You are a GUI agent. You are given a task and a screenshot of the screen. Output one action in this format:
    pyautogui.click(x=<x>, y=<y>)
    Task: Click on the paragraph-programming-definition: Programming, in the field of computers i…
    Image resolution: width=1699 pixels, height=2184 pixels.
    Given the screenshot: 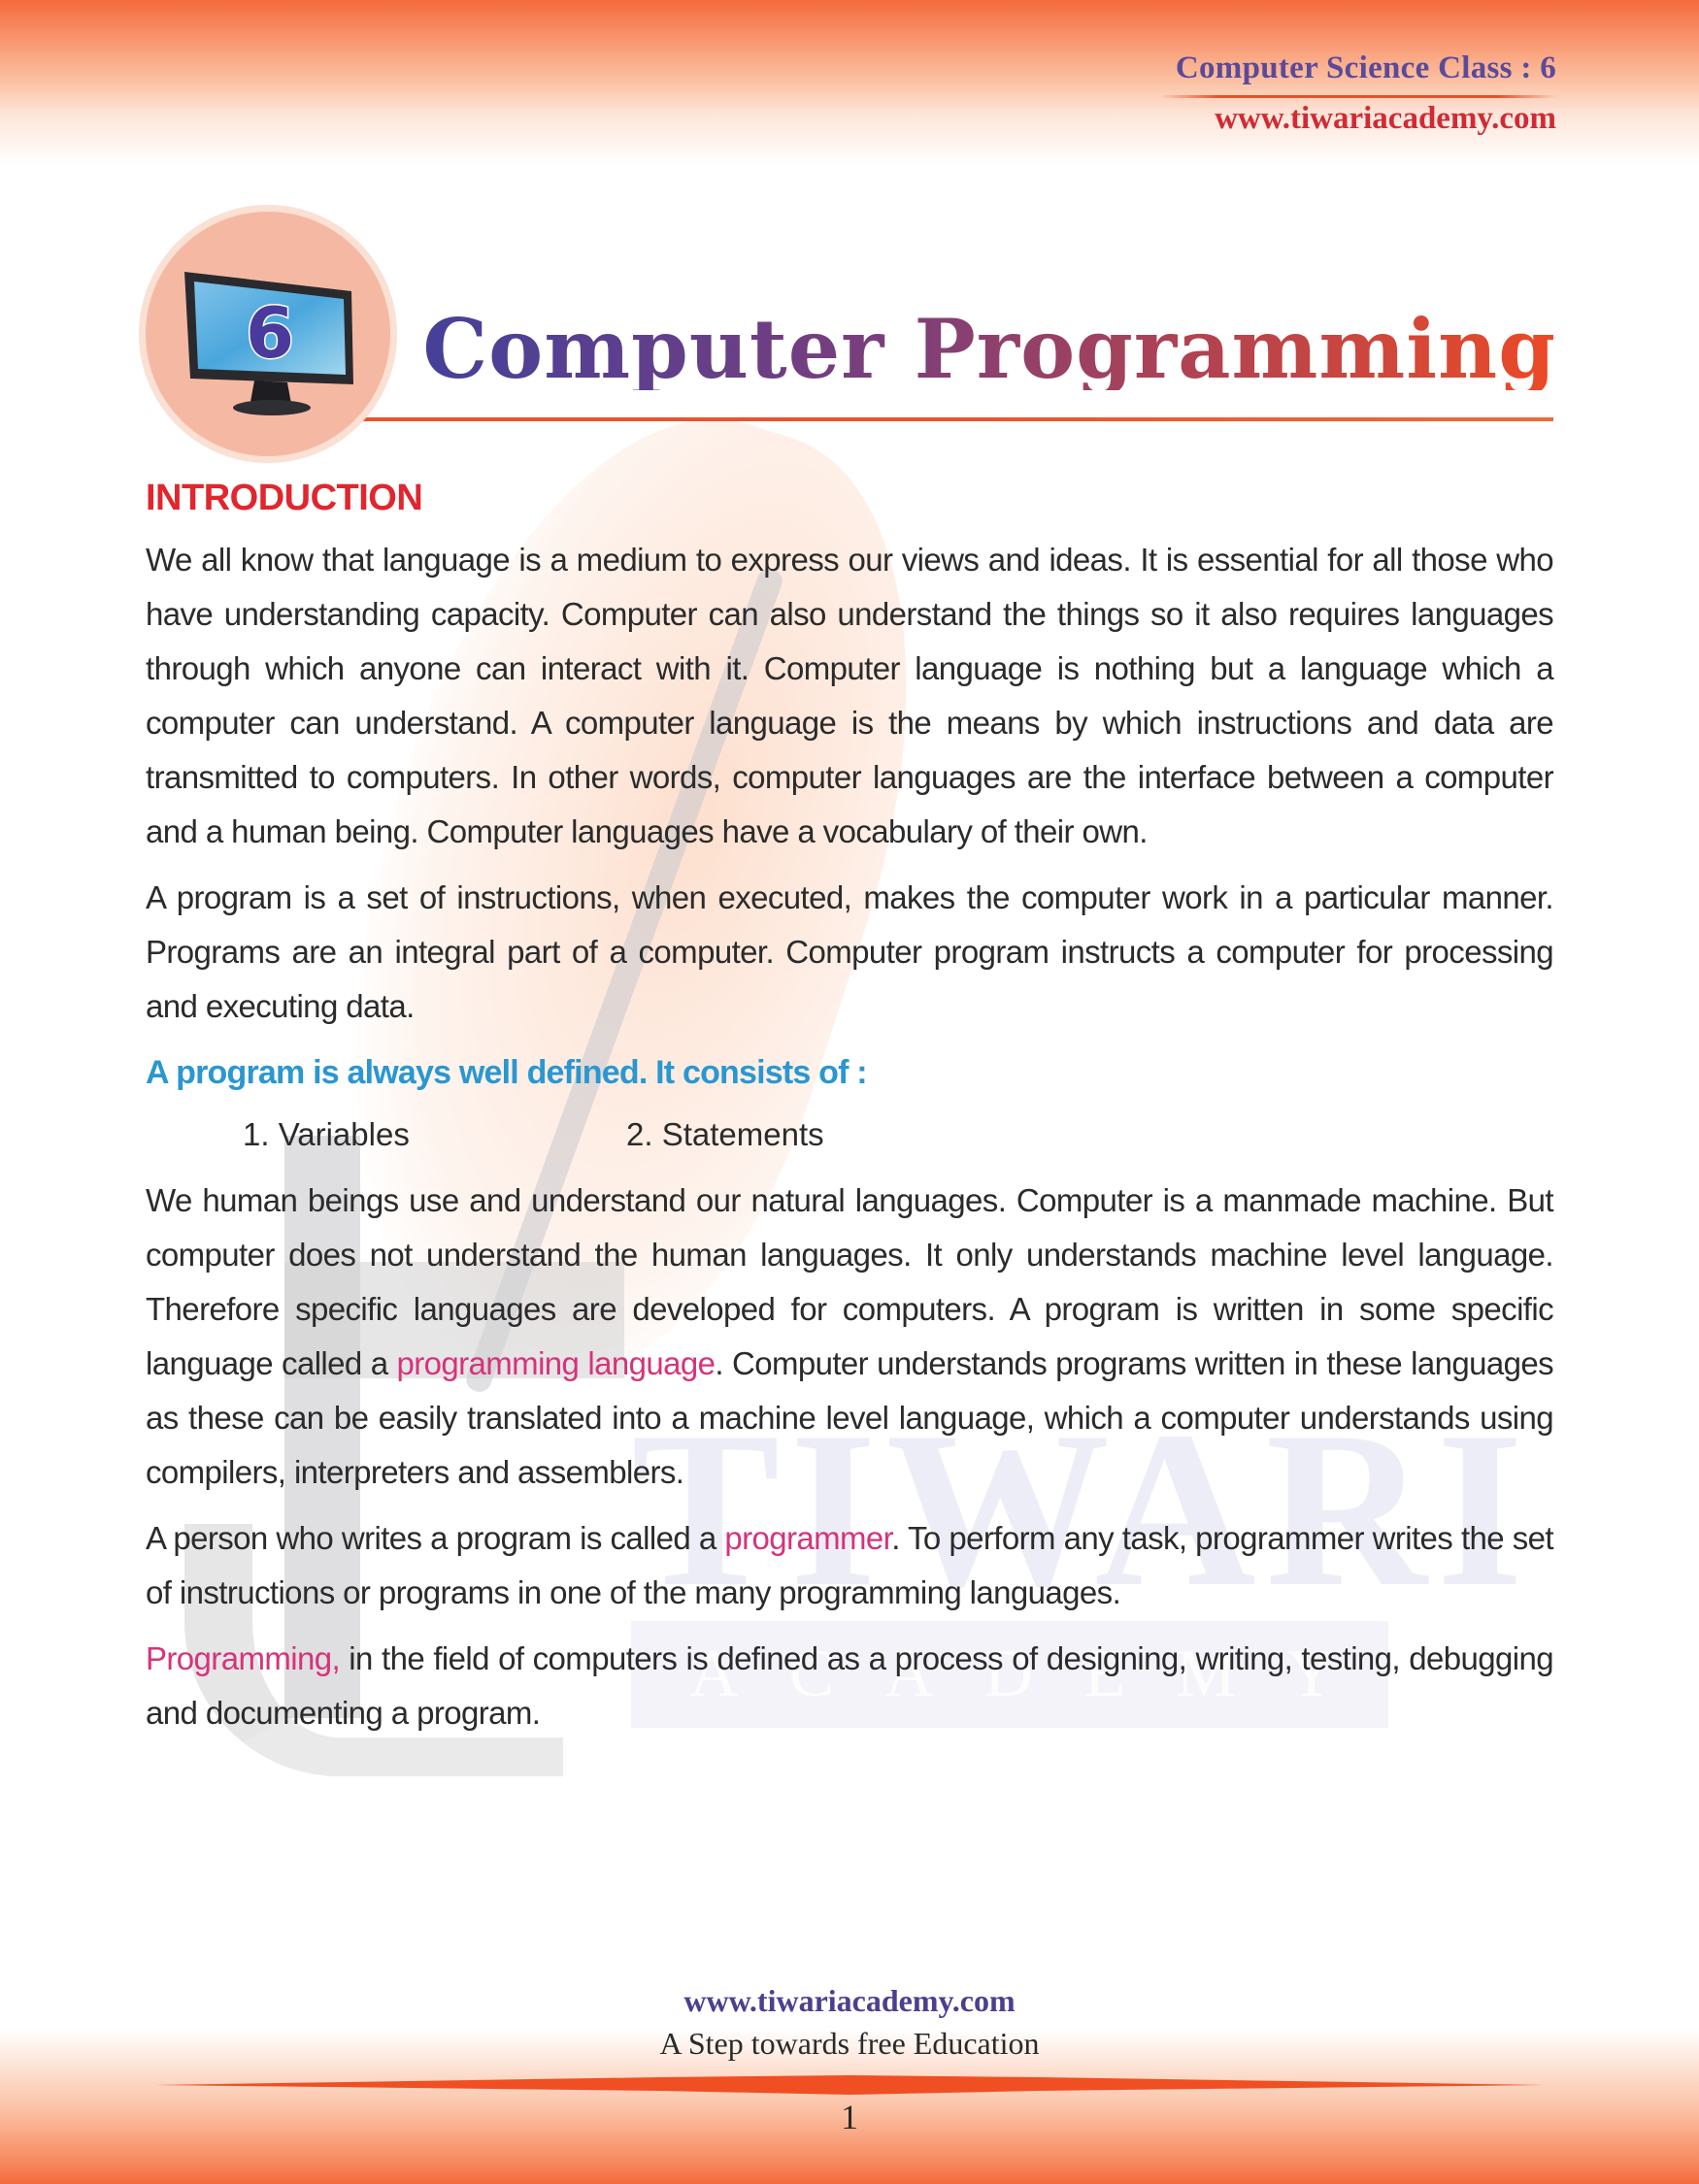 What is the action you would take?
    pyautogui.click(x=850, y=1686)
    